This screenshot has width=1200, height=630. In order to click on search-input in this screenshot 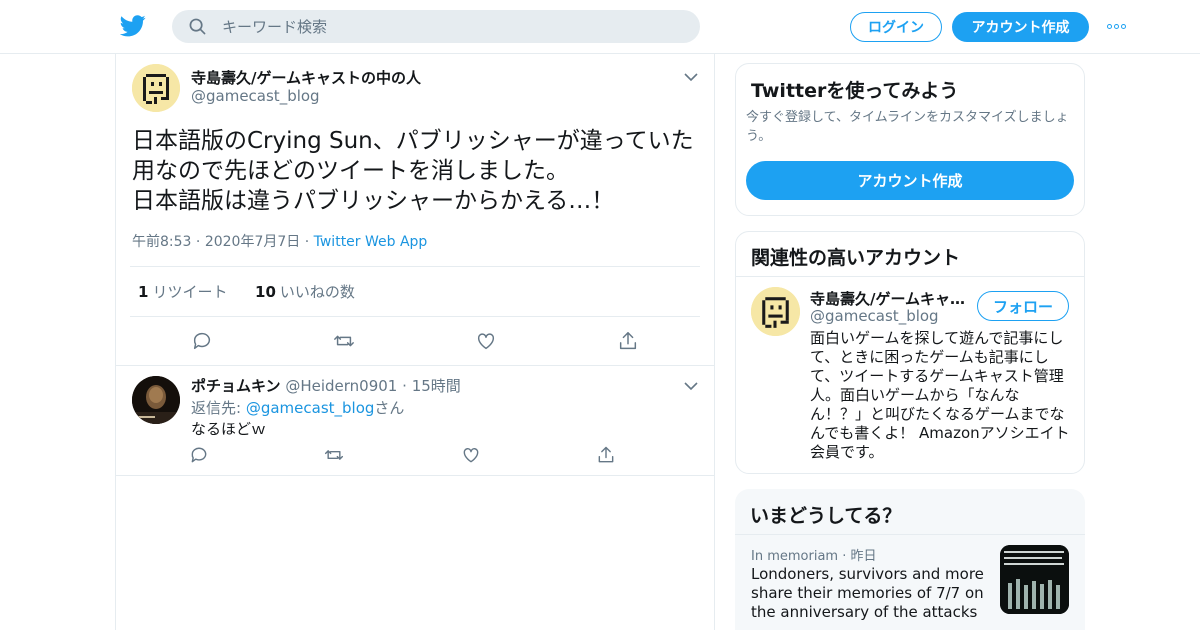, I will do `click(452, 26)`.